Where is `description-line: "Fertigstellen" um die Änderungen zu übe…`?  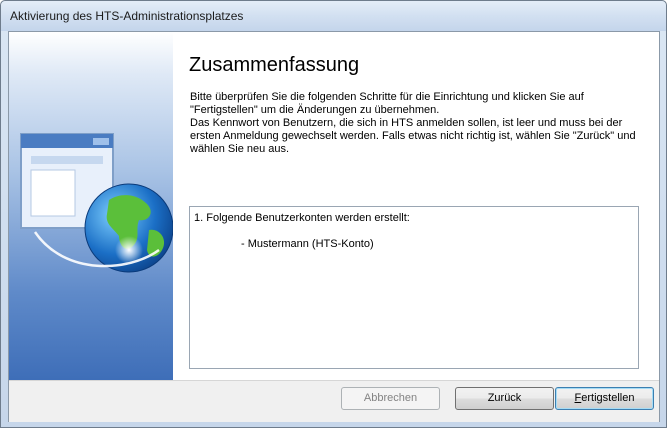
description-line: "Fertigstellen" um die Änderungen zu übe… is located at coordinates (315, 110).